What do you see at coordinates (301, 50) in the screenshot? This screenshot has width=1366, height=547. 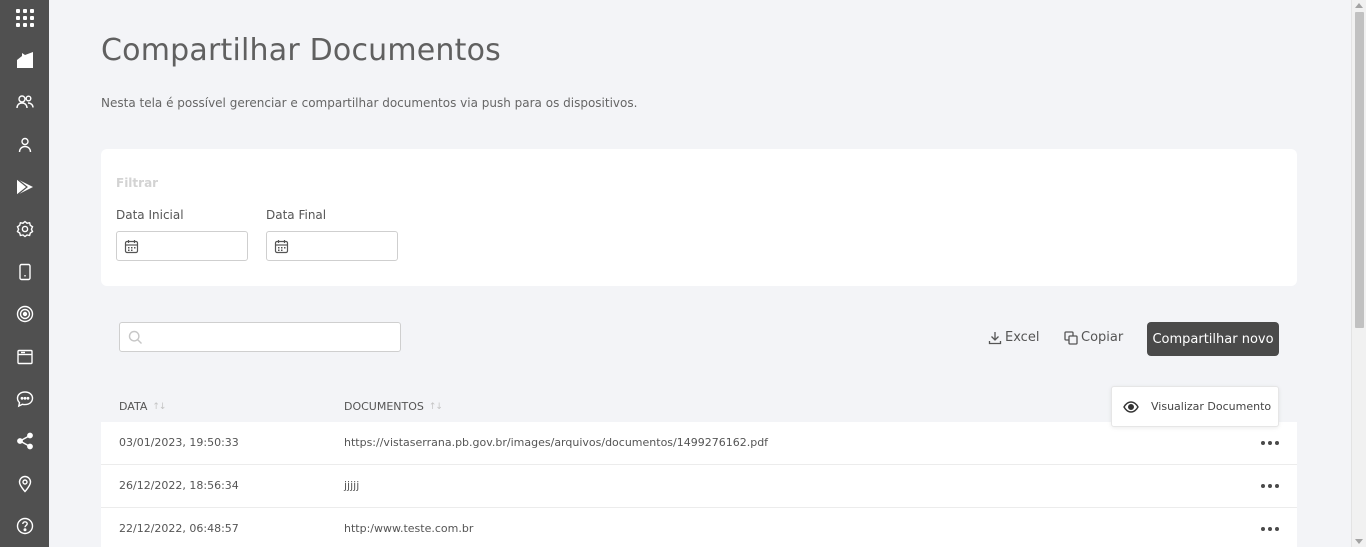 I see `page-title: Compartilhar Documentos` at bounding box center [301, 50].